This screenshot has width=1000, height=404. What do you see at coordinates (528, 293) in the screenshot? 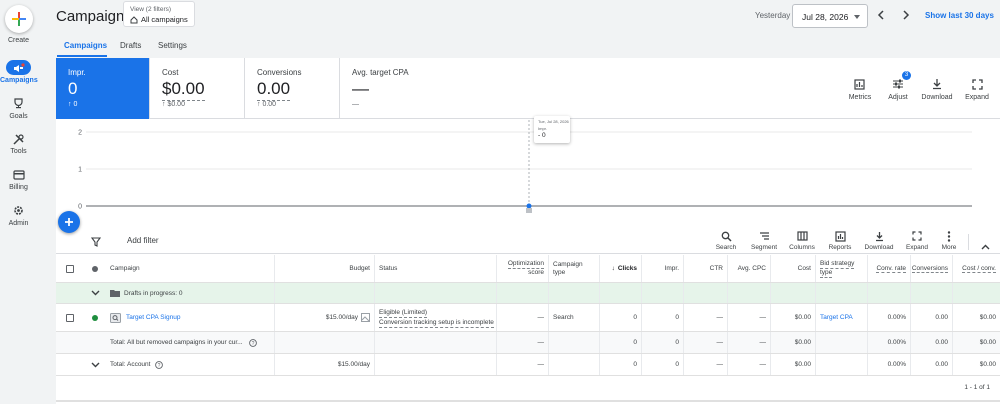
I see `drafts-row: Drafts in progress: 0` at bounding box center [528, 293].